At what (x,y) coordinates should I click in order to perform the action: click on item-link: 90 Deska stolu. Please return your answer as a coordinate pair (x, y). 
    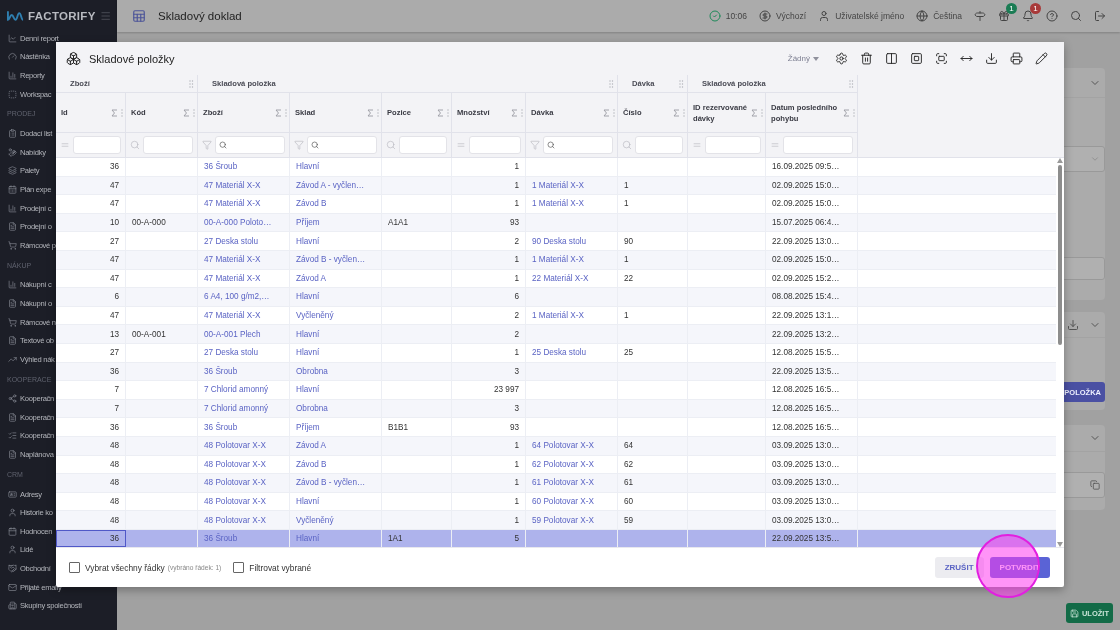
    Looking at the image, I should click on (572, 241).